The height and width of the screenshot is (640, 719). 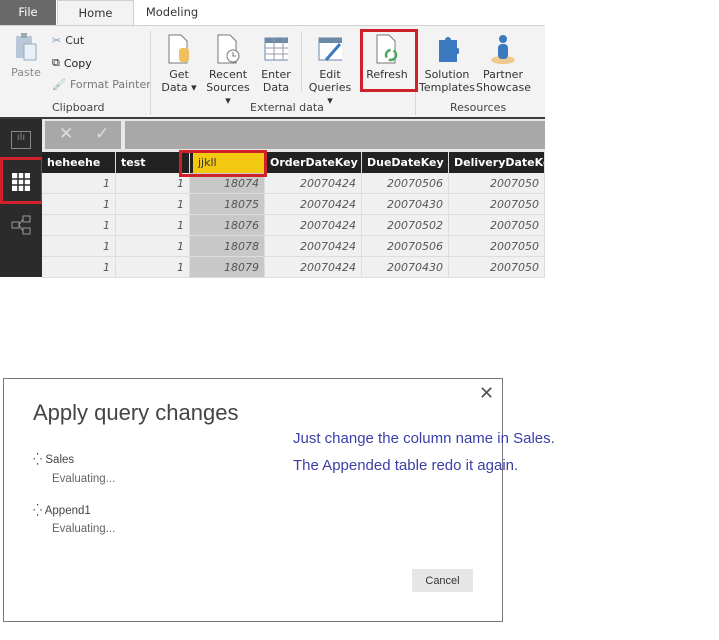 I want to click on table-row: 1 1 18076 20070424 20070502 2007050, so click(x=293, y=225).